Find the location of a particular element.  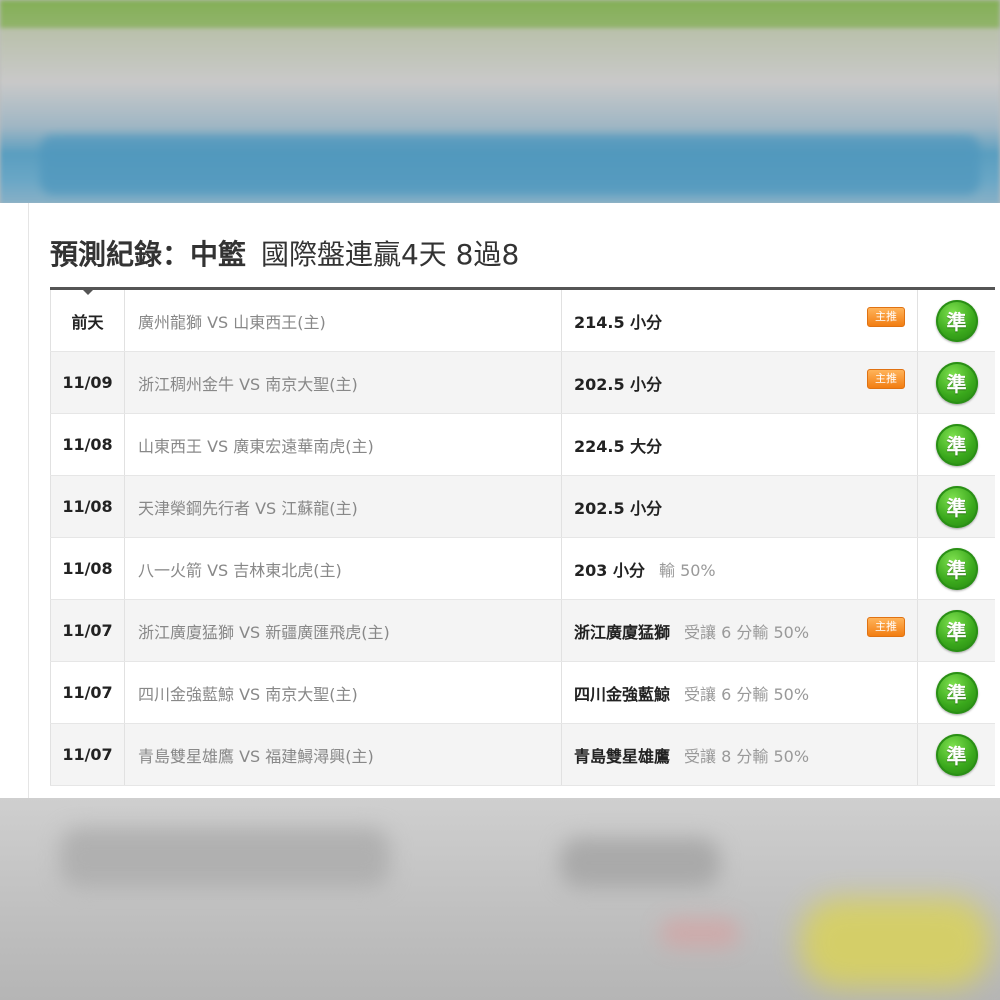

table-row: 前天 廣州龍獅 VS 山東西王(主) 214.5 小分 主推 準 is located at coordinates (522, 321).